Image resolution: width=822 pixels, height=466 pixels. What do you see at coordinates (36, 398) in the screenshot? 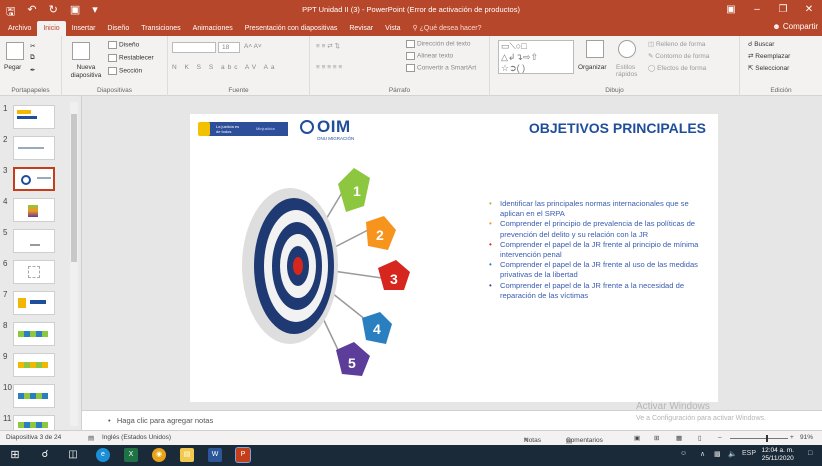
I see `thumbnail-10: 10` at bounding box center [36, 398].